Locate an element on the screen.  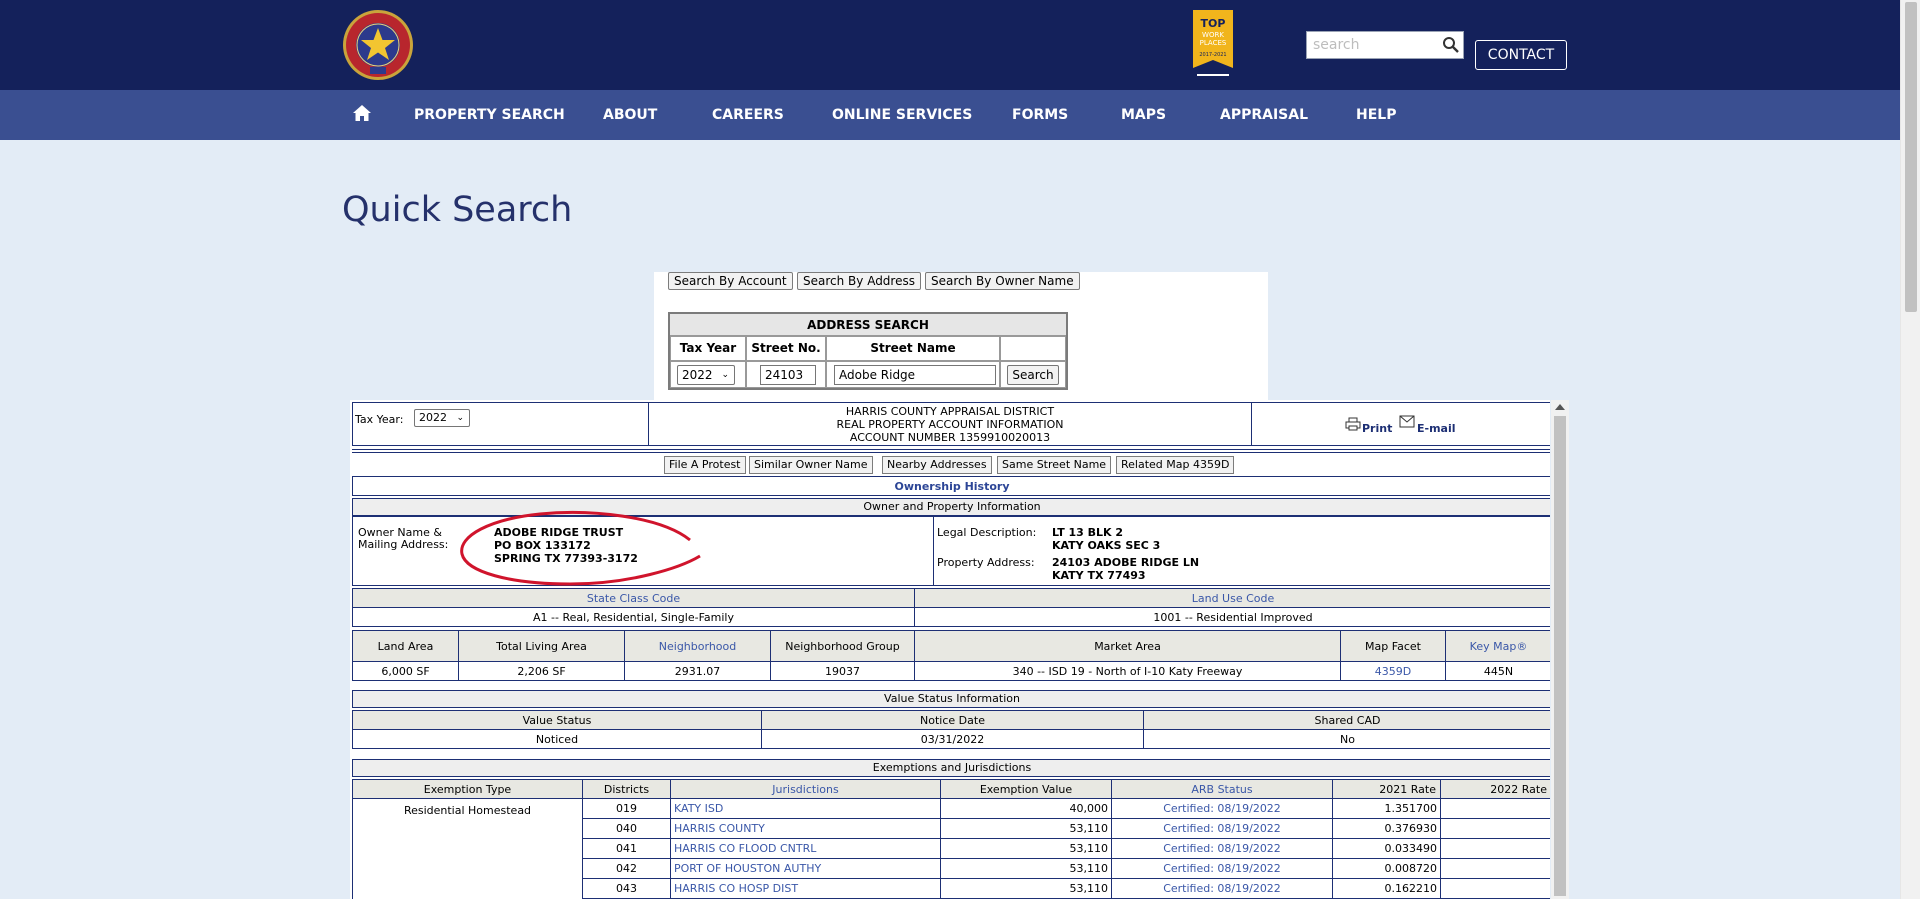
market-area-header: Market Area is located at coordinates (1127, 646).